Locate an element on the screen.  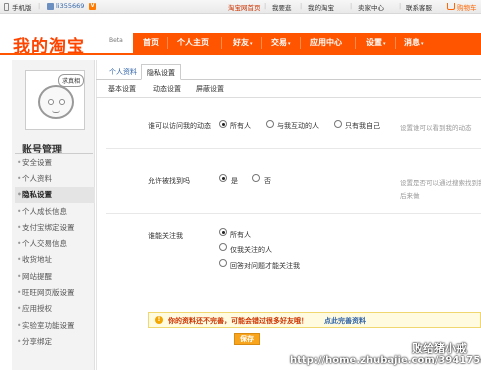
nav-home: 首页 is located at coordinates (151, 43).